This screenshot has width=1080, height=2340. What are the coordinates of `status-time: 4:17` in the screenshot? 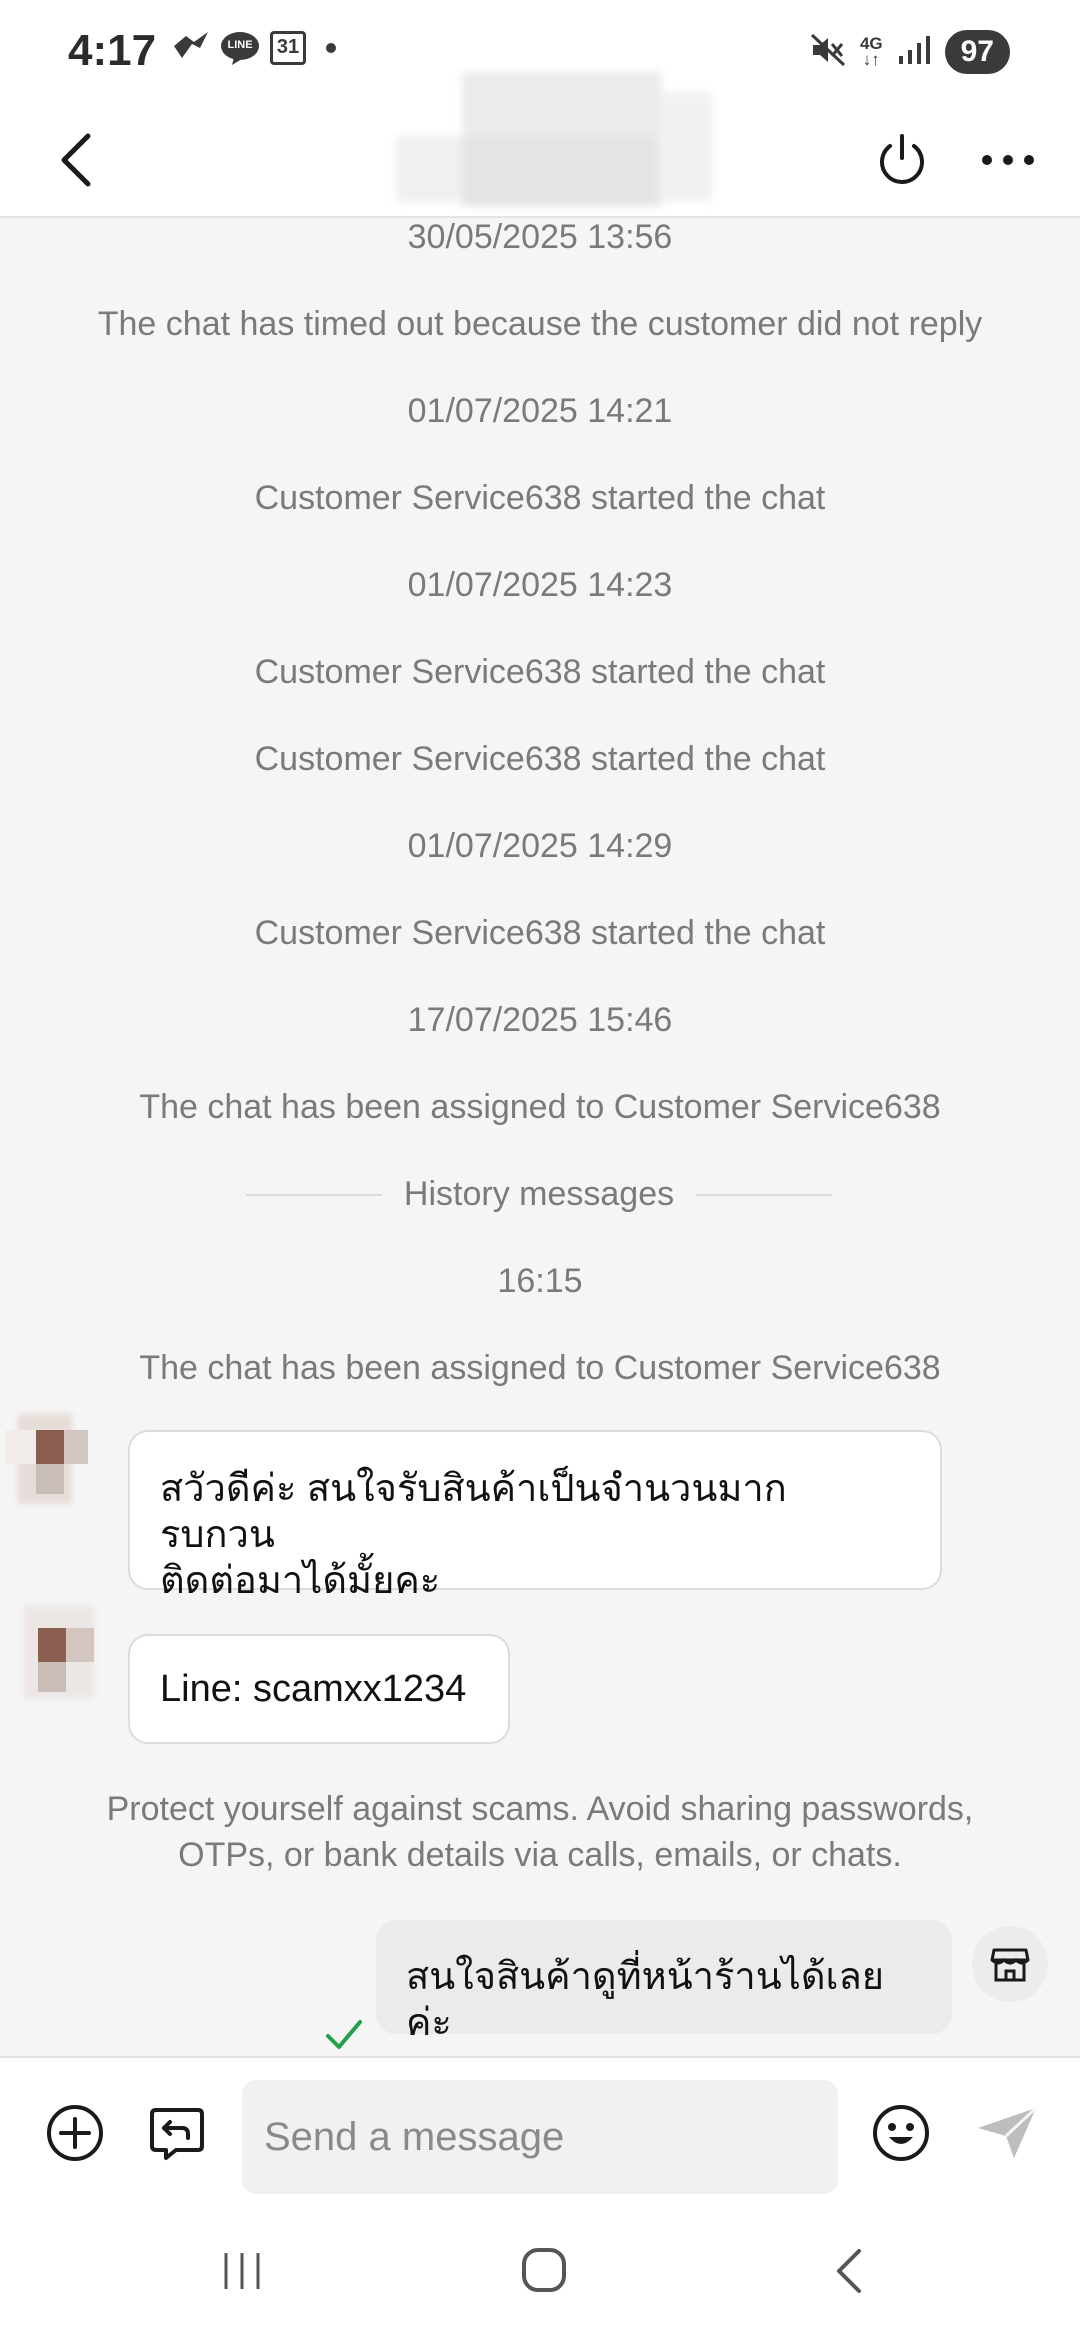 It's located at (112, 50).